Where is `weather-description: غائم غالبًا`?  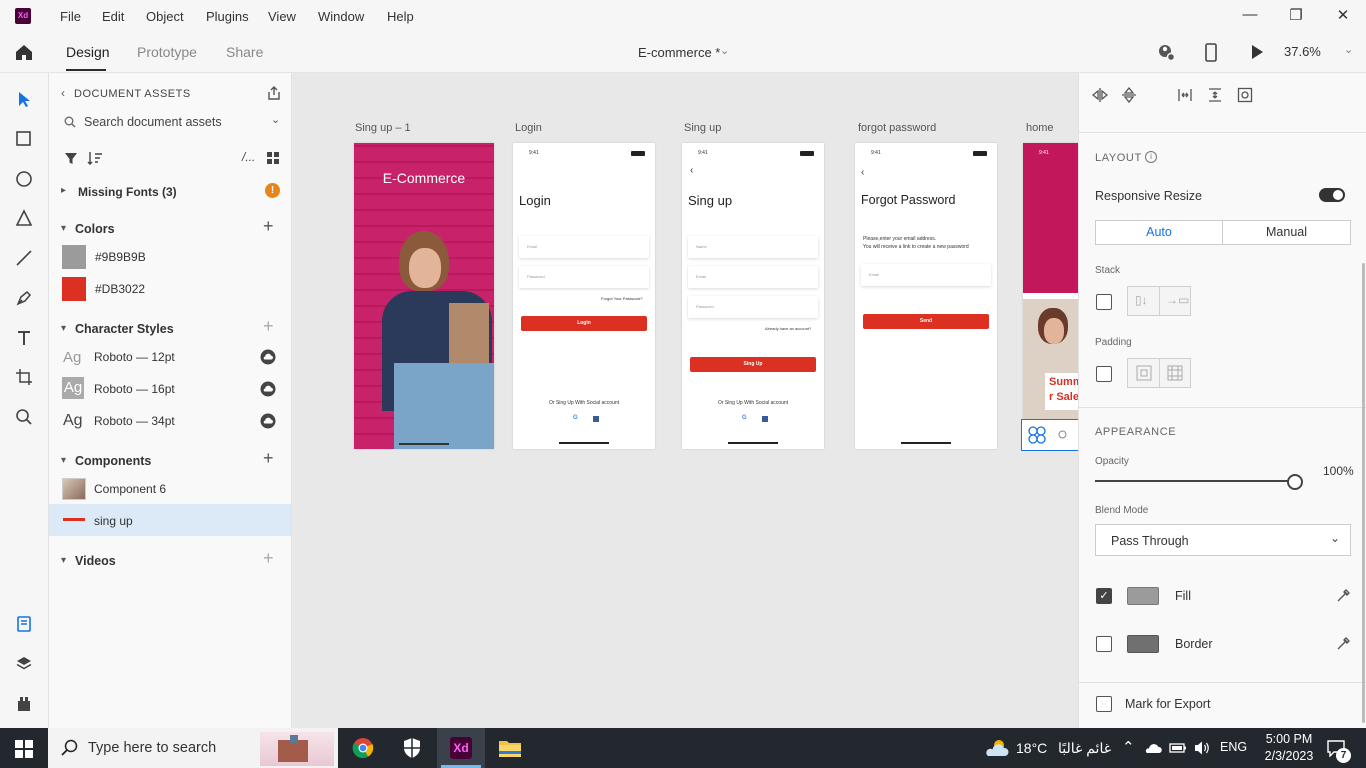
weather-description: غائم غالبًا is located at coordinates (1084, 748).